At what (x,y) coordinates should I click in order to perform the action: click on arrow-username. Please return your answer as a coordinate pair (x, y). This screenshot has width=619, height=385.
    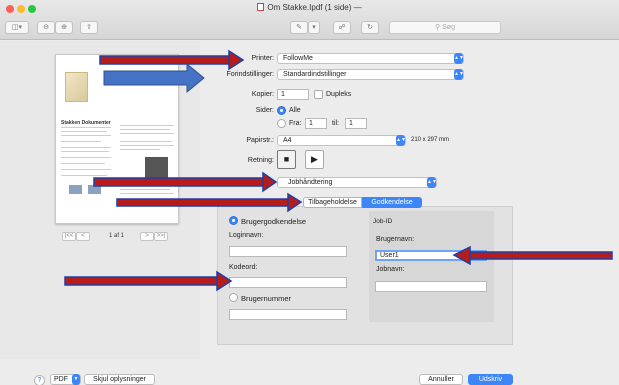
    Looking at the image, I should click on (532, 255).